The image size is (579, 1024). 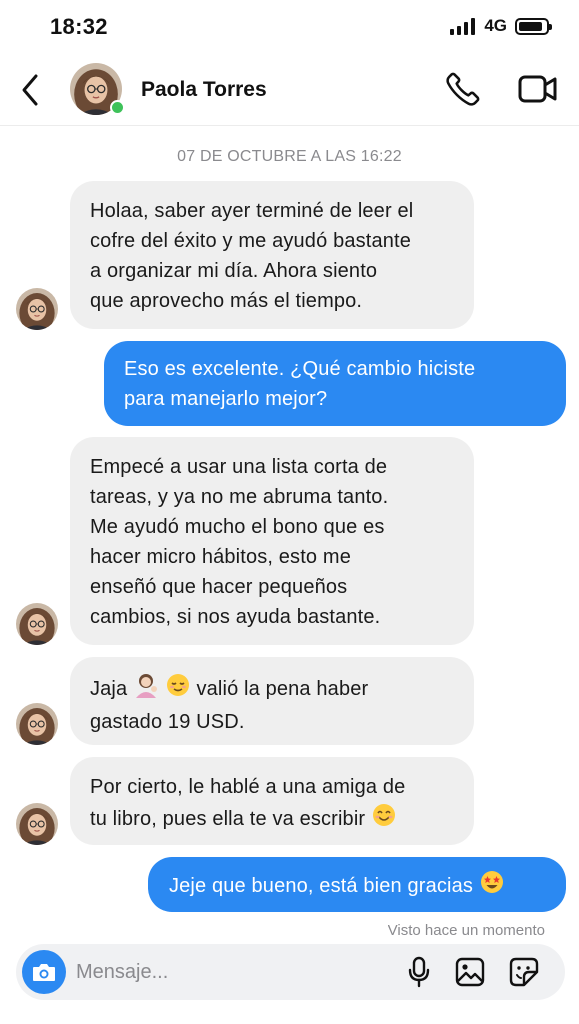 What do you see at coordinates (226, 301) in the screenshot?
I see `message-line: que aprovecho más el tiempo.` at bounding box center [226, 301].